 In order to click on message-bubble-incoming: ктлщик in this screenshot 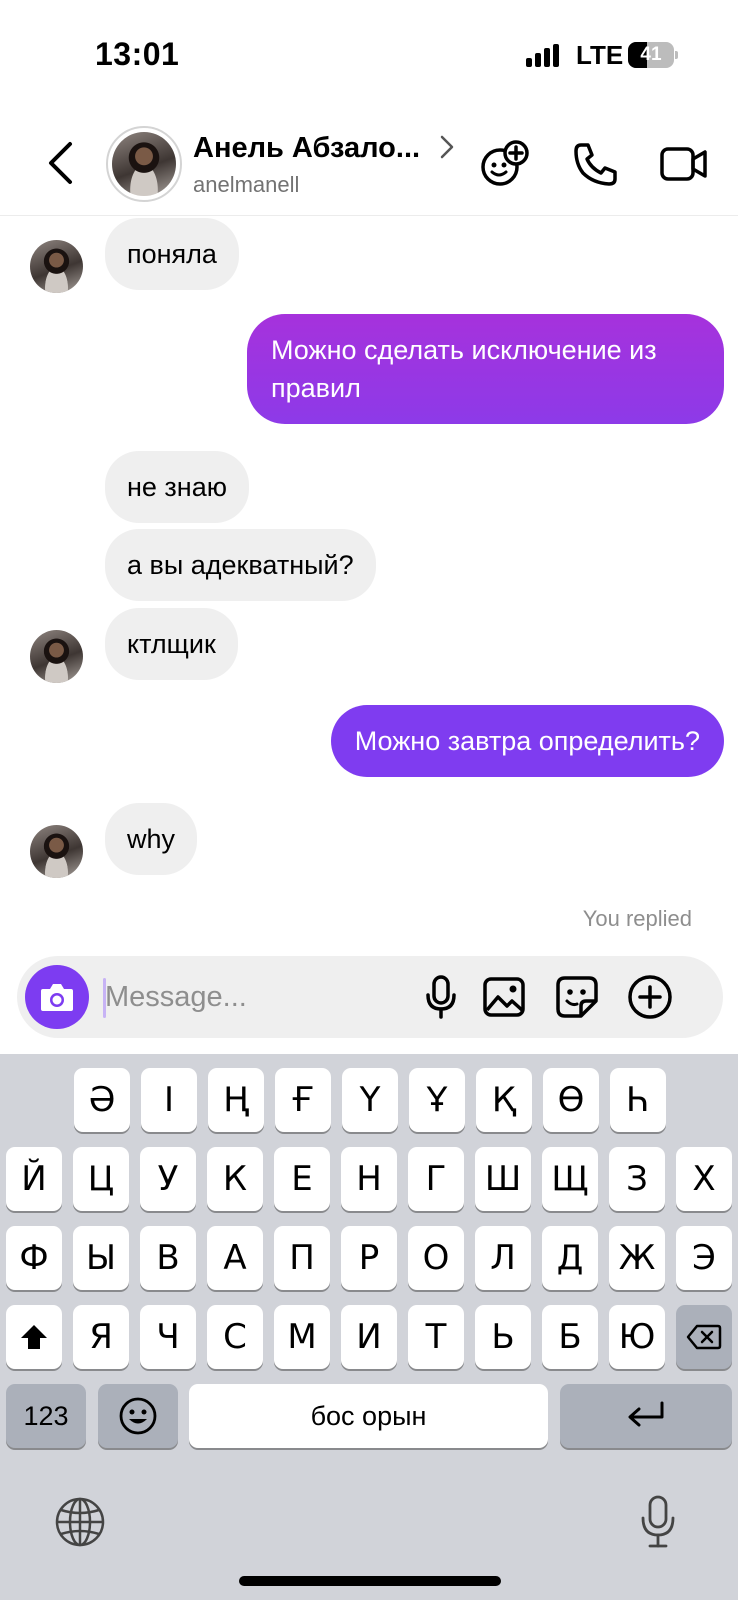, I will do `click(171, 644)`.